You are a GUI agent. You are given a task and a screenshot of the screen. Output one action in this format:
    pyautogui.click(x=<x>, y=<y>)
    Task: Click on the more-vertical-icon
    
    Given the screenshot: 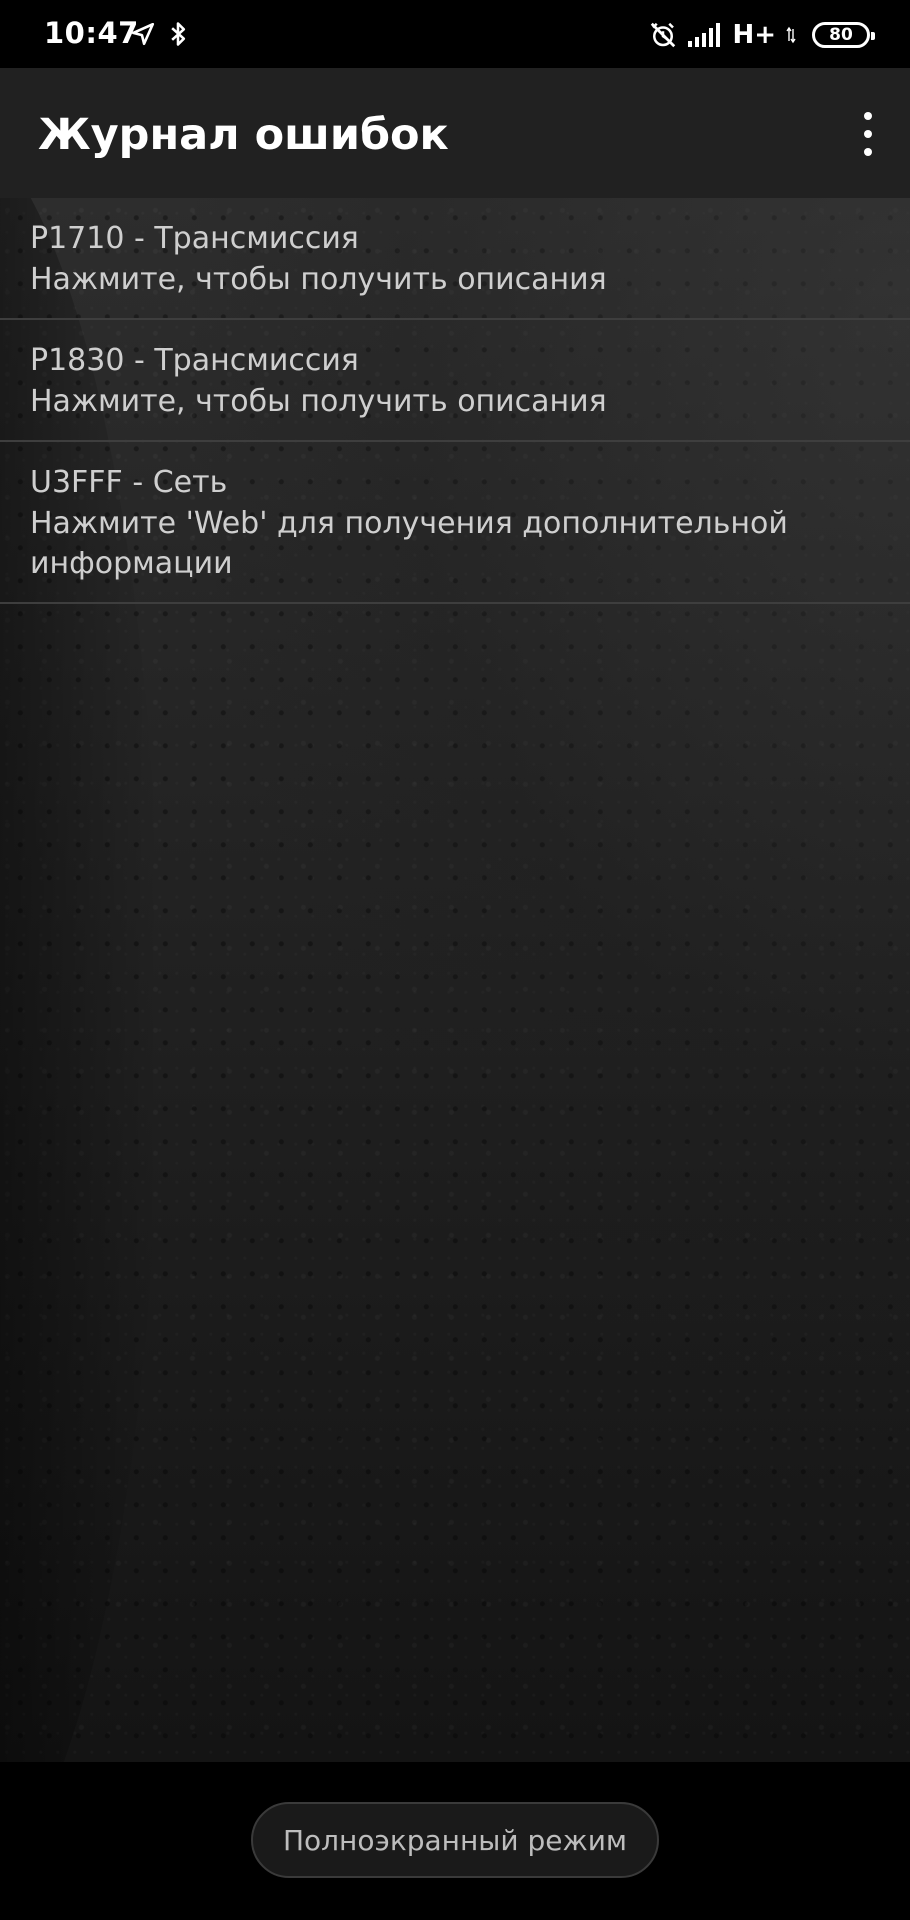 What is the action you would take?
    pyautogui.click(x=868, y=116)
    